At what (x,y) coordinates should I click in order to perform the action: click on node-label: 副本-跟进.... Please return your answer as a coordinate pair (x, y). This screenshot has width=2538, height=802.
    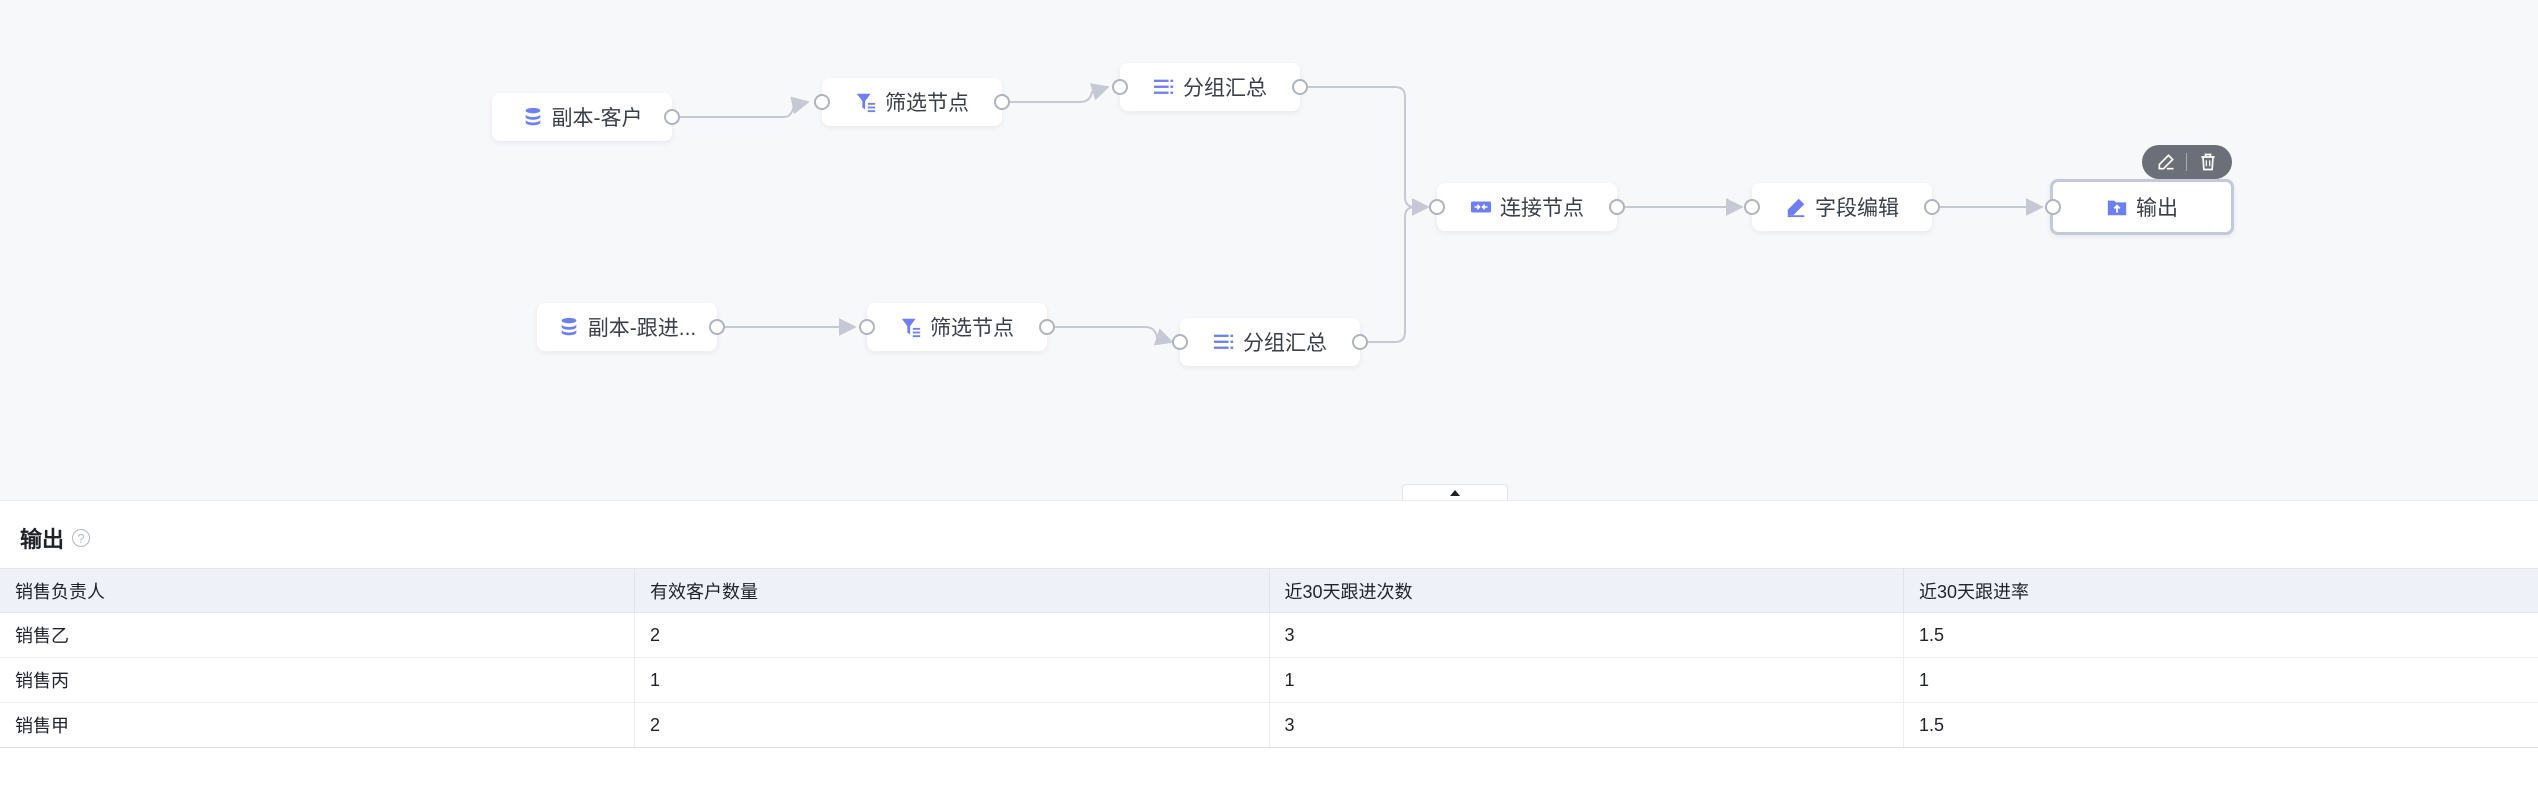
    Looking at the image, I should click on (642, 327).